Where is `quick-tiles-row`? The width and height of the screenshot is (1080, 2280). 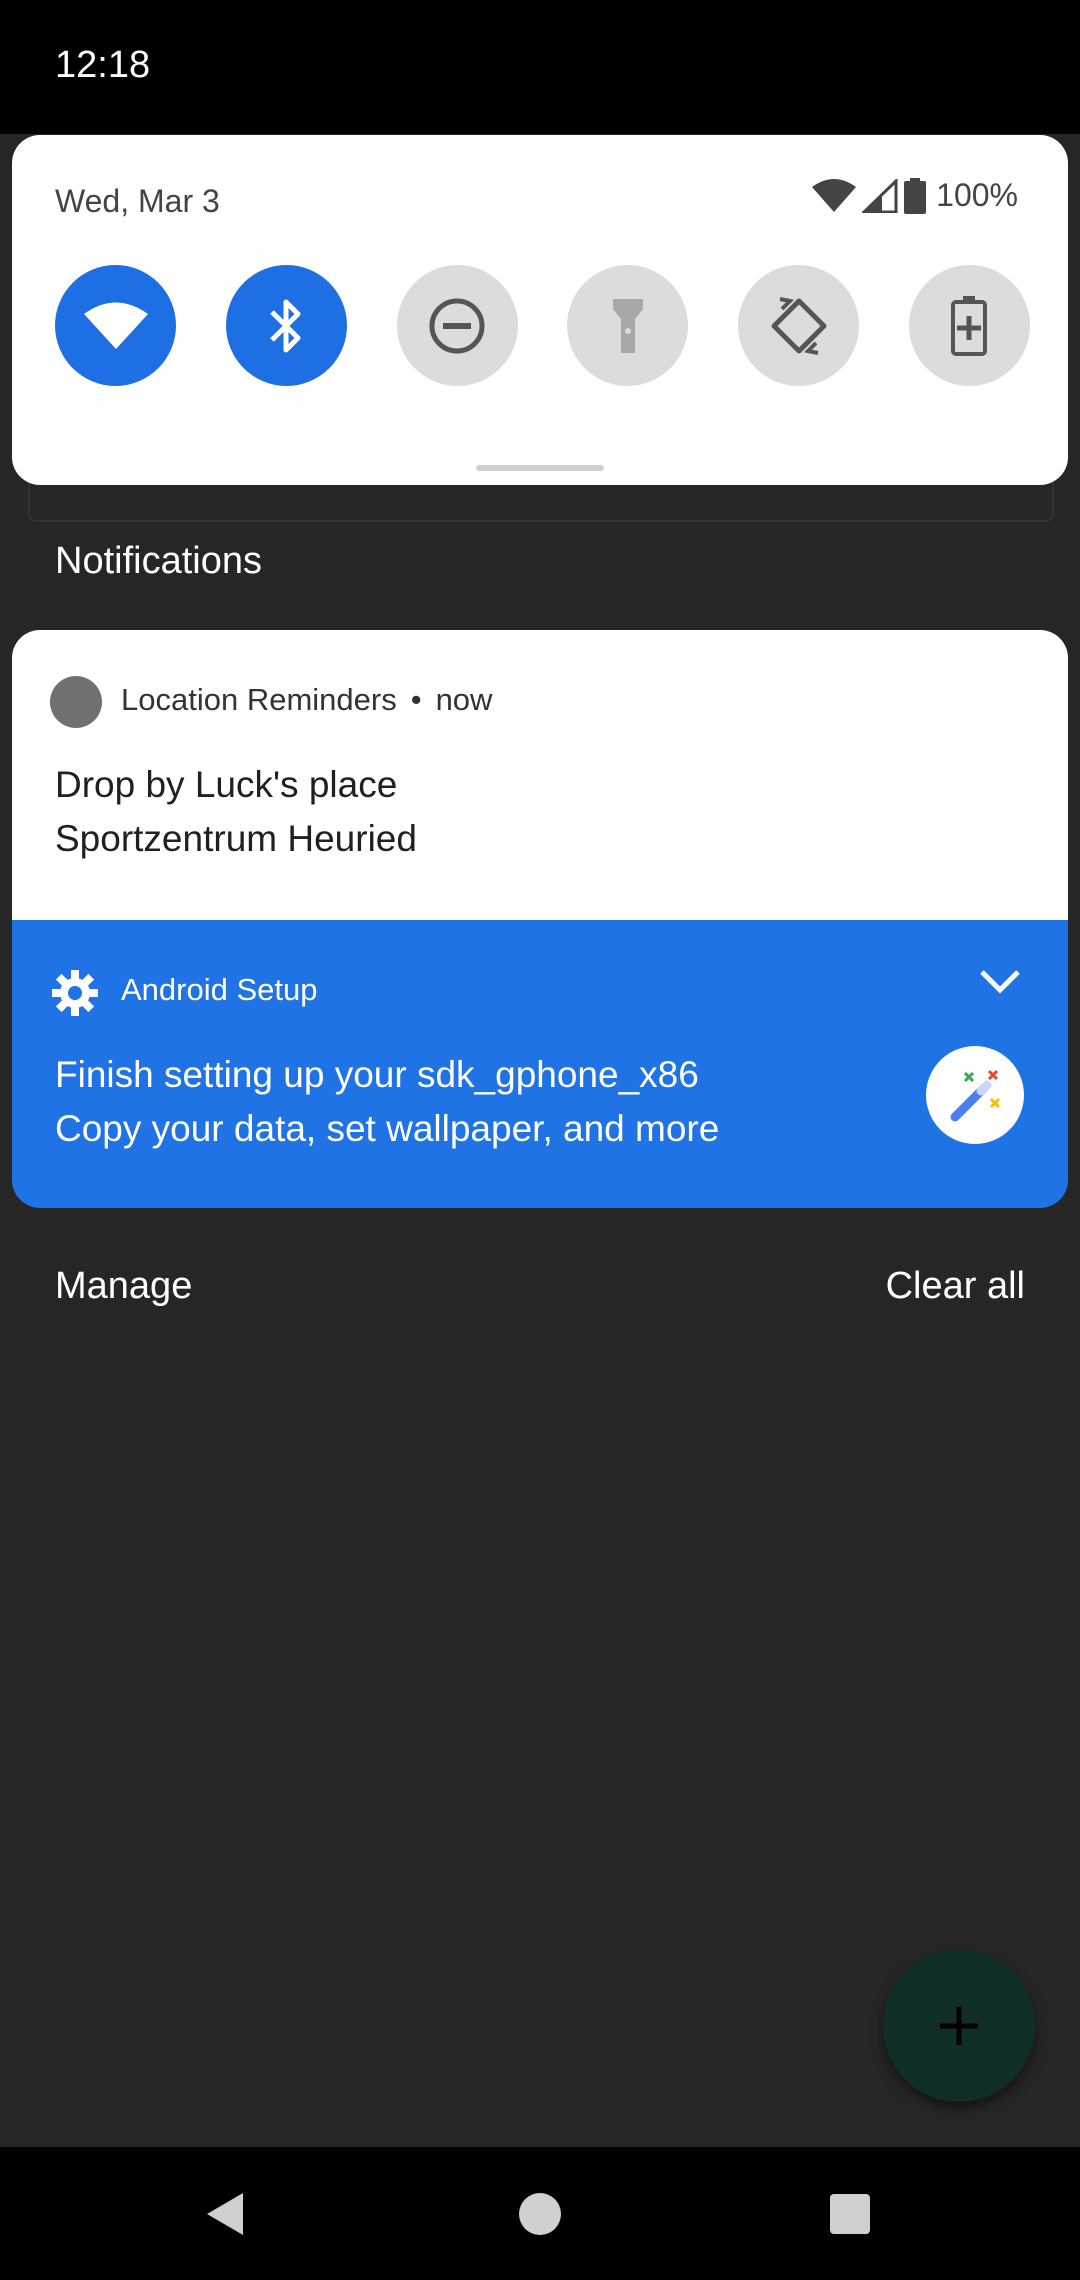
quick-tiles-row is located at coordinates (542, 325).